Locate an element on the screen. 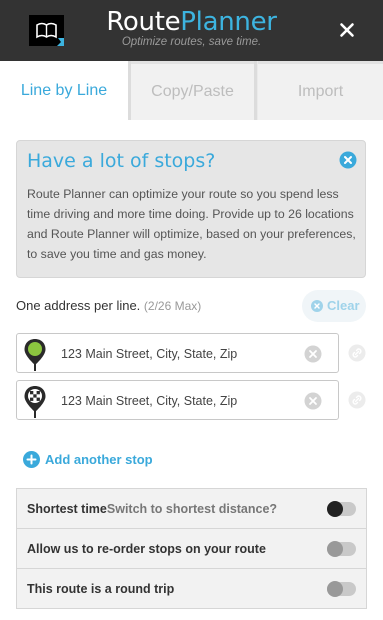  clear-button: Clear is located at coordinates (334, 306).